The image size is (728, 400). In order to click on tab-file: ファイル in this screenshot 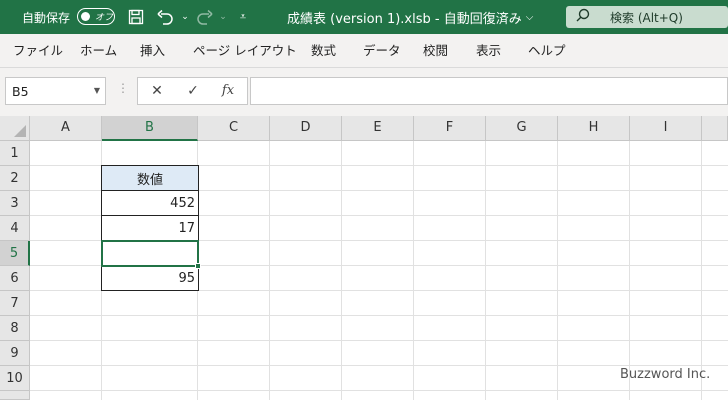, I will do `click(38, 51)`.